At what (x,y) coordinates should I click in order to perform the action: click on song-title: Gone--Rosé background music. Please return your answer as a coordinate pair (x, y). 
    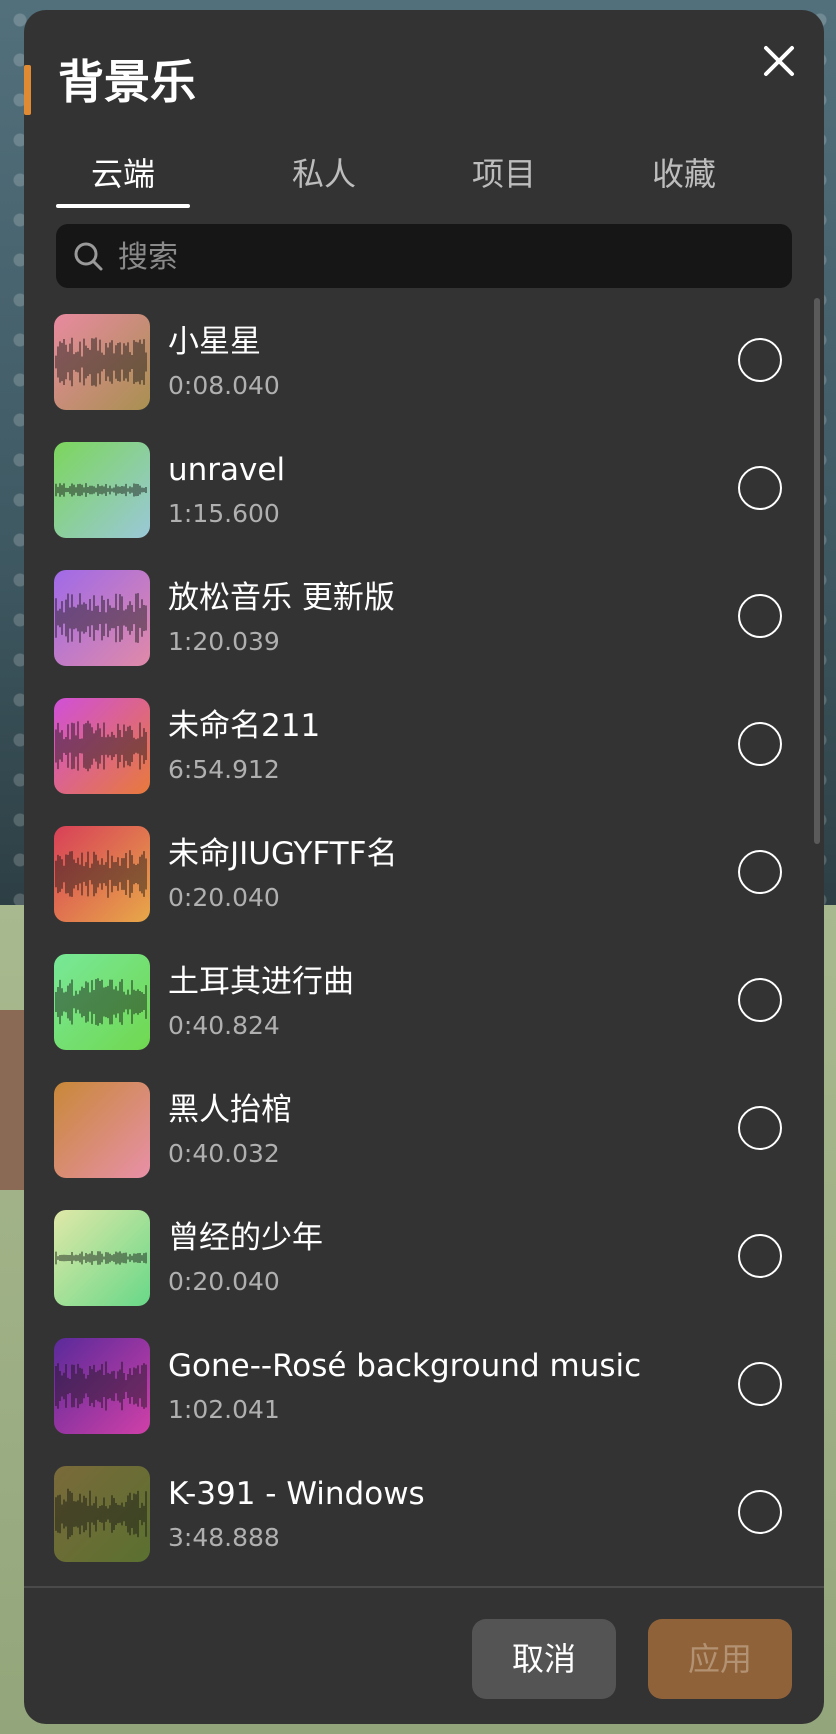
    Looking at the image, I should click on (405, 1366).